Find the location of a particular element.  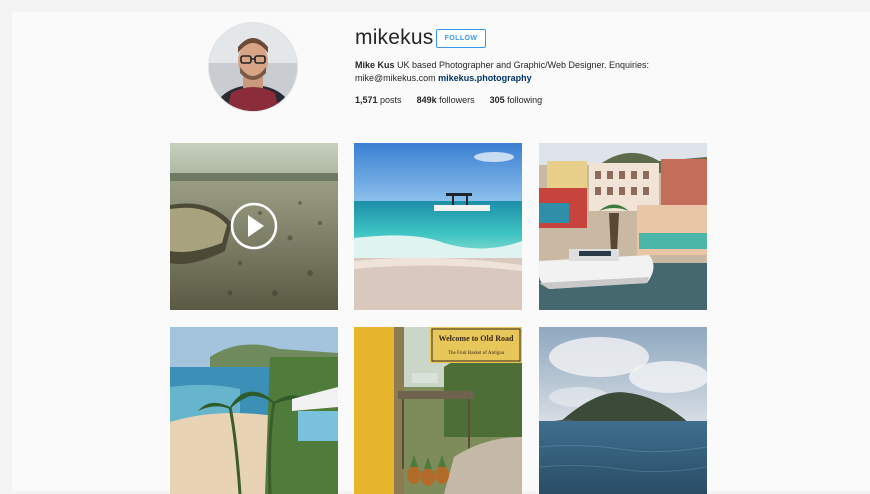

stat-following: 305 following is located at coordinates (516, 100).